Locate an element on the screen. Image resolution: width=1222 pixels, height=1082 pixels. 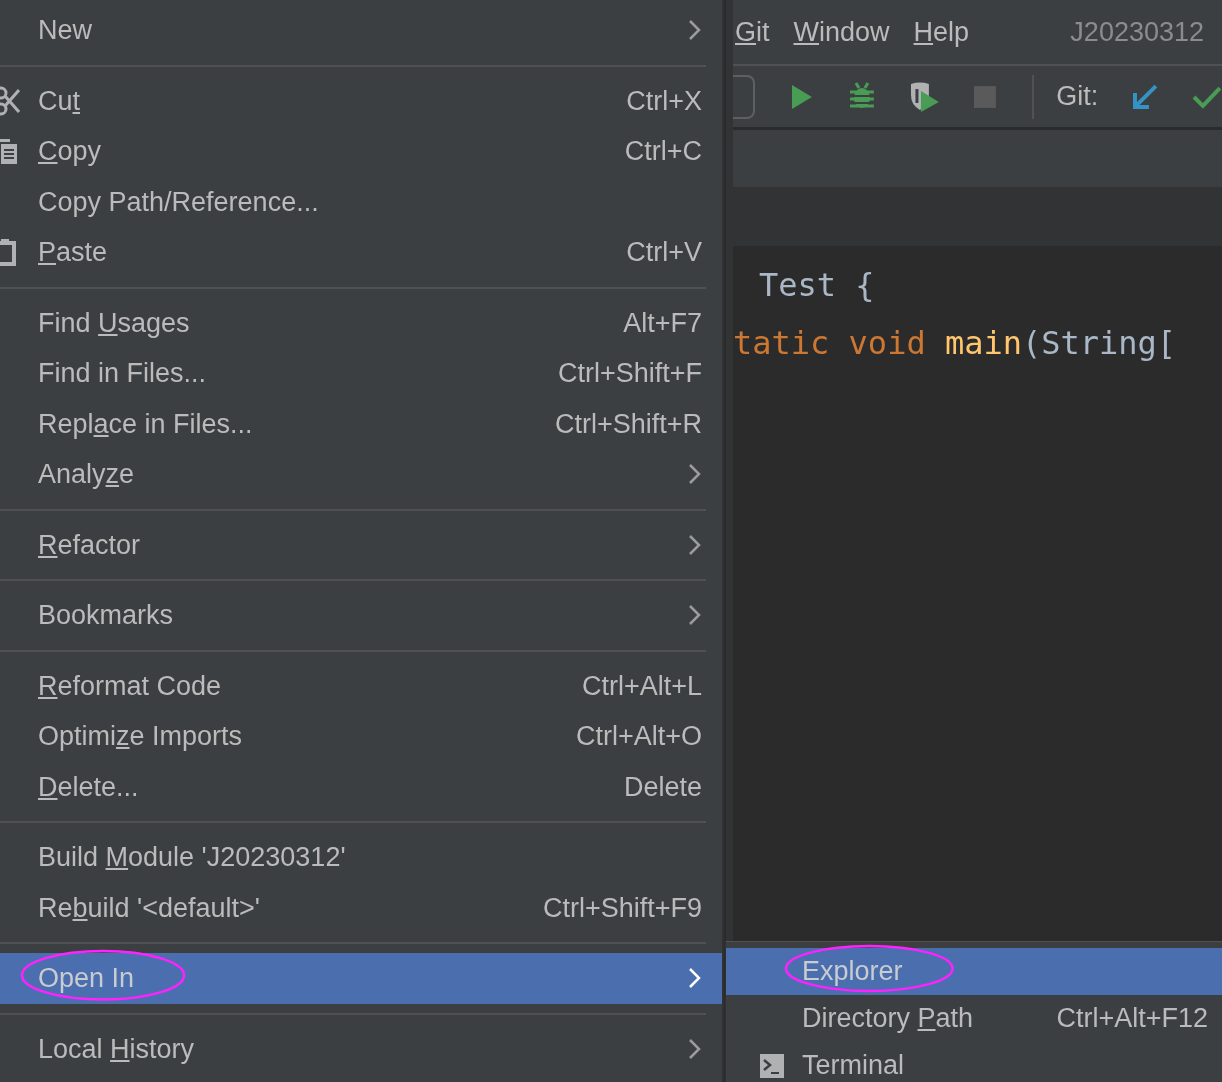
terminal-icon is located at coordinates (772, 1065).